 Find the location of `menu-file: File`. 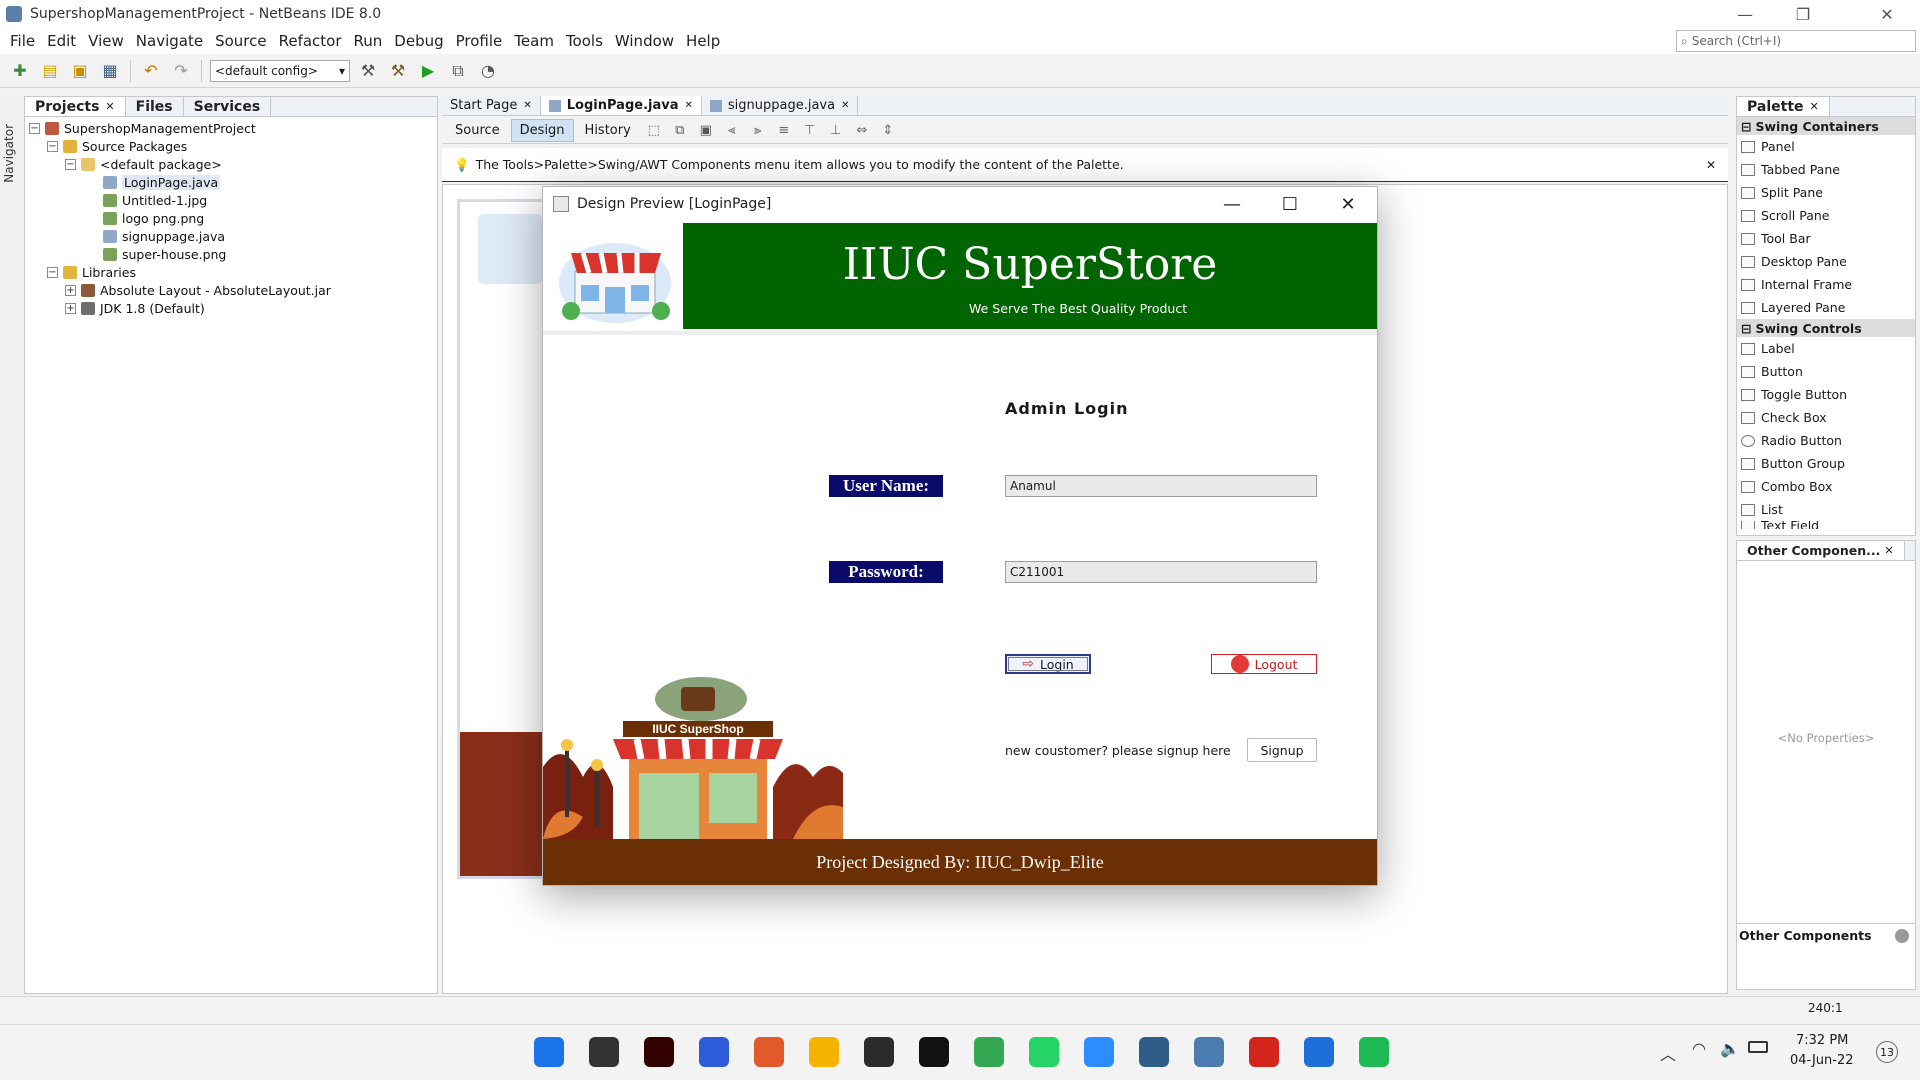

menu-file: File is located at coordinates (22, 41).